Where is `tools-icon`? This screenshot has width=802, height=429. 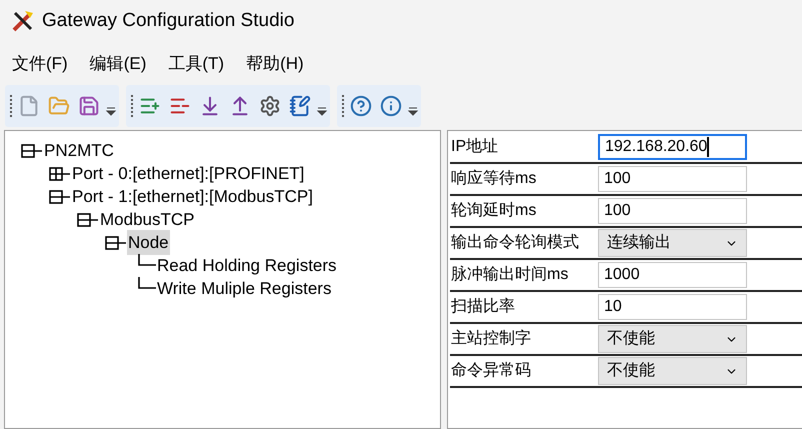 tools-icon is located at coordinates (23, 21).